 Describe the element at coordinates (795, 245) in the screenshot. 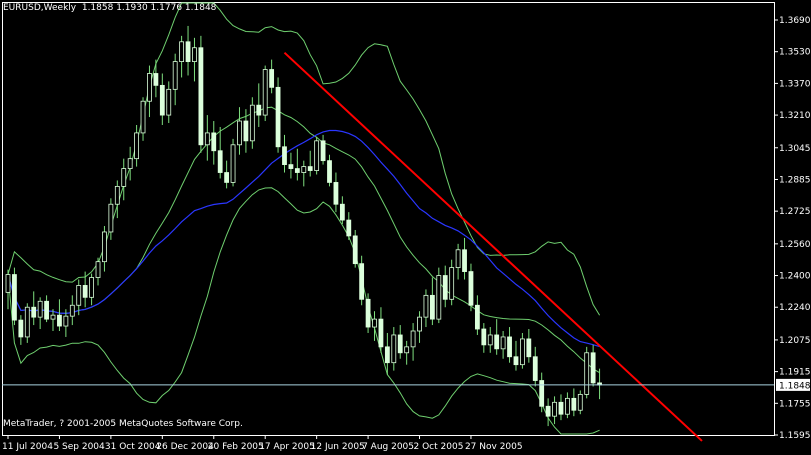

I see `y-tick-label: 1.2560` at that location.